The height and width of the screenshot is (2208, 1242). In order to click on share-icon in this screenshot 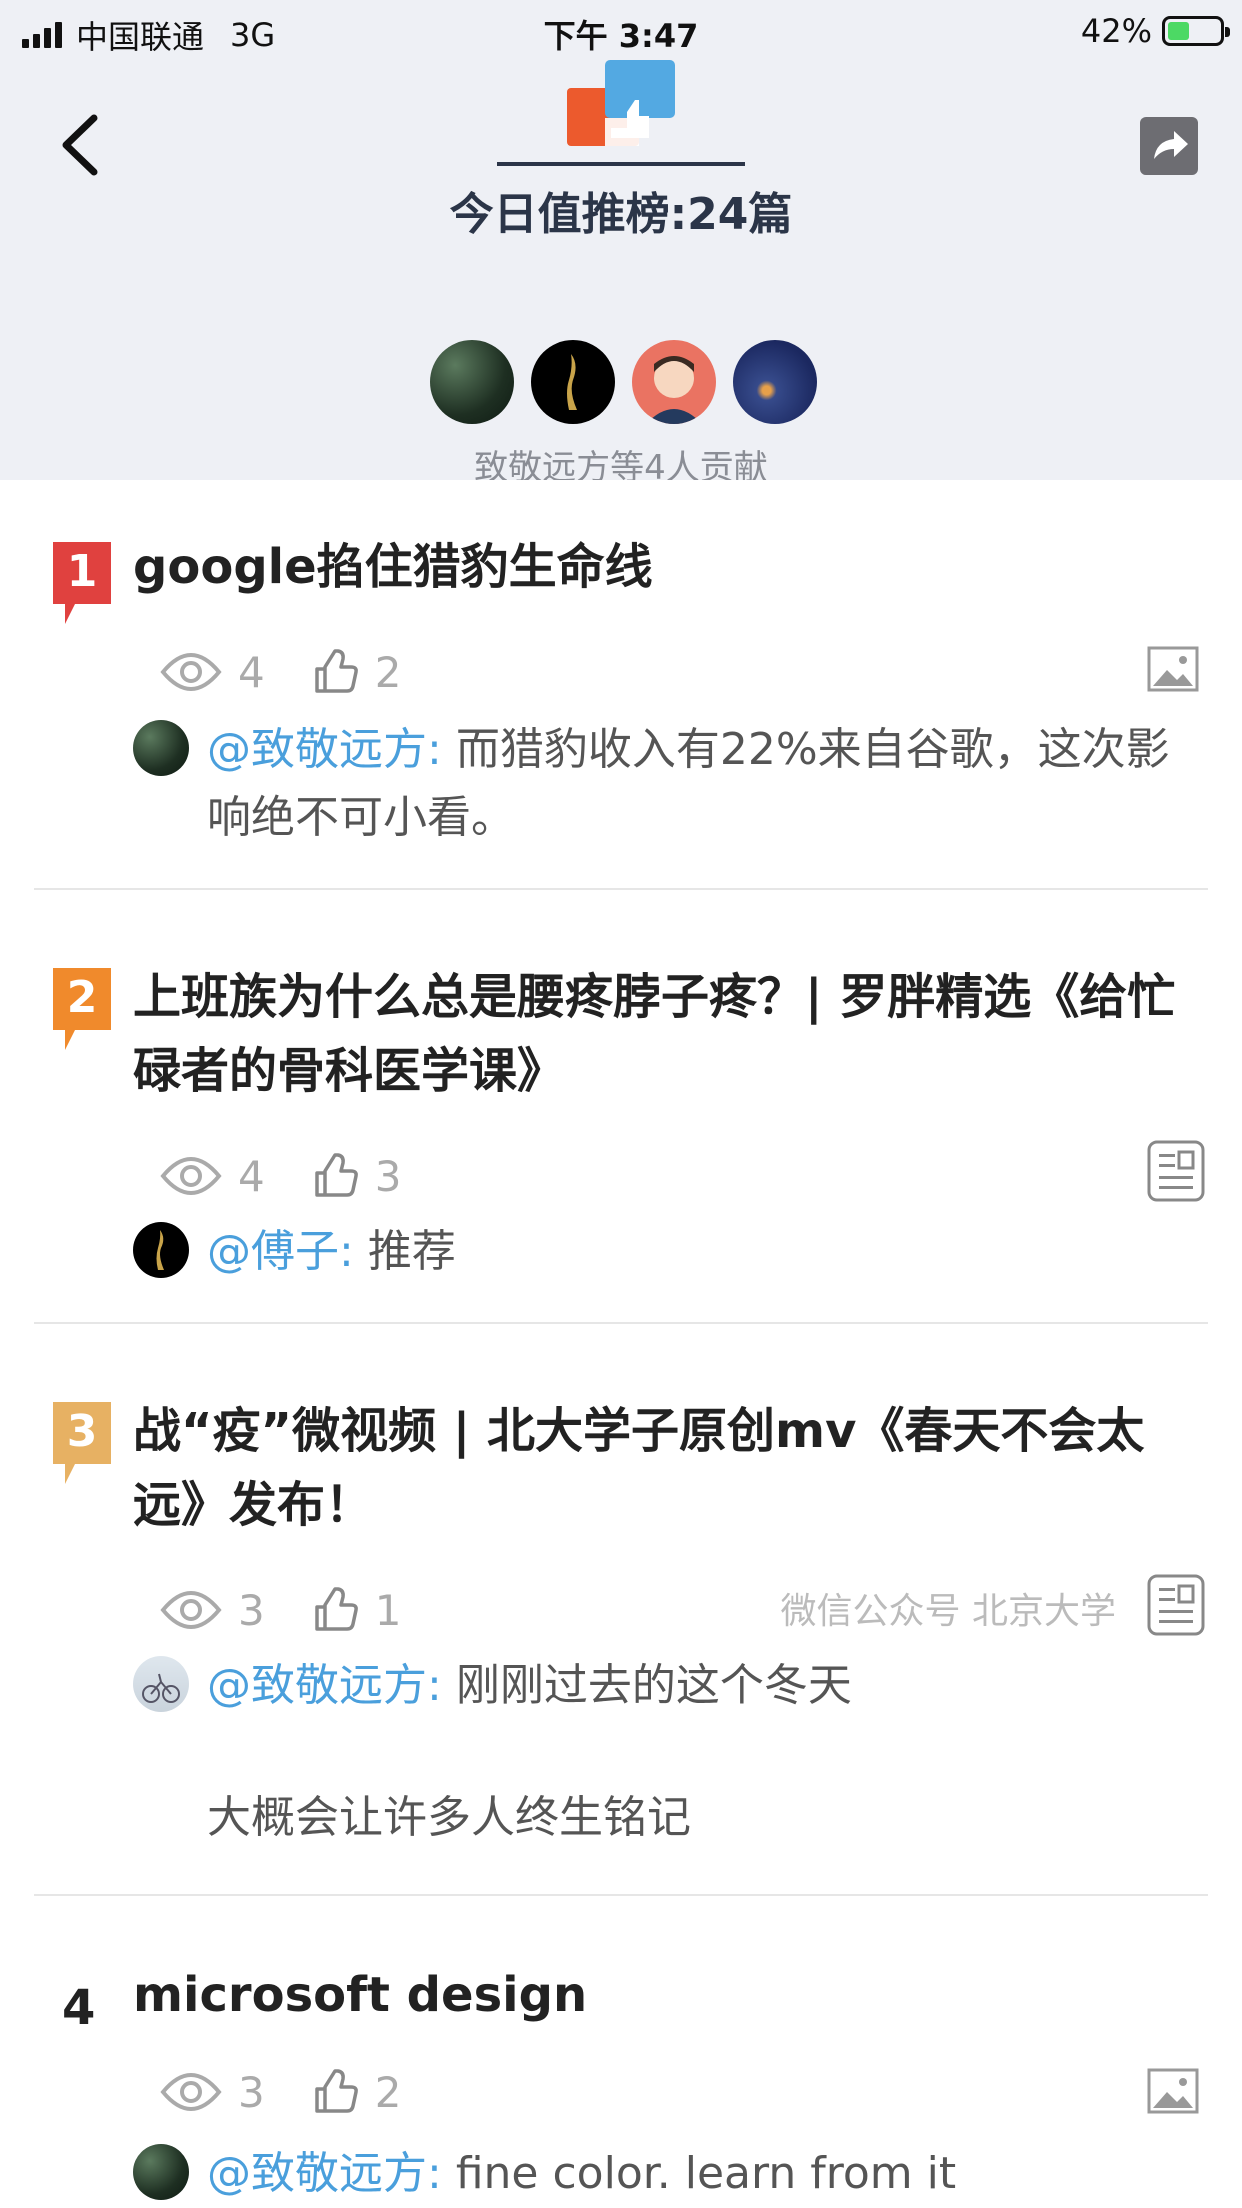, I will do `click(1171, 145)`.